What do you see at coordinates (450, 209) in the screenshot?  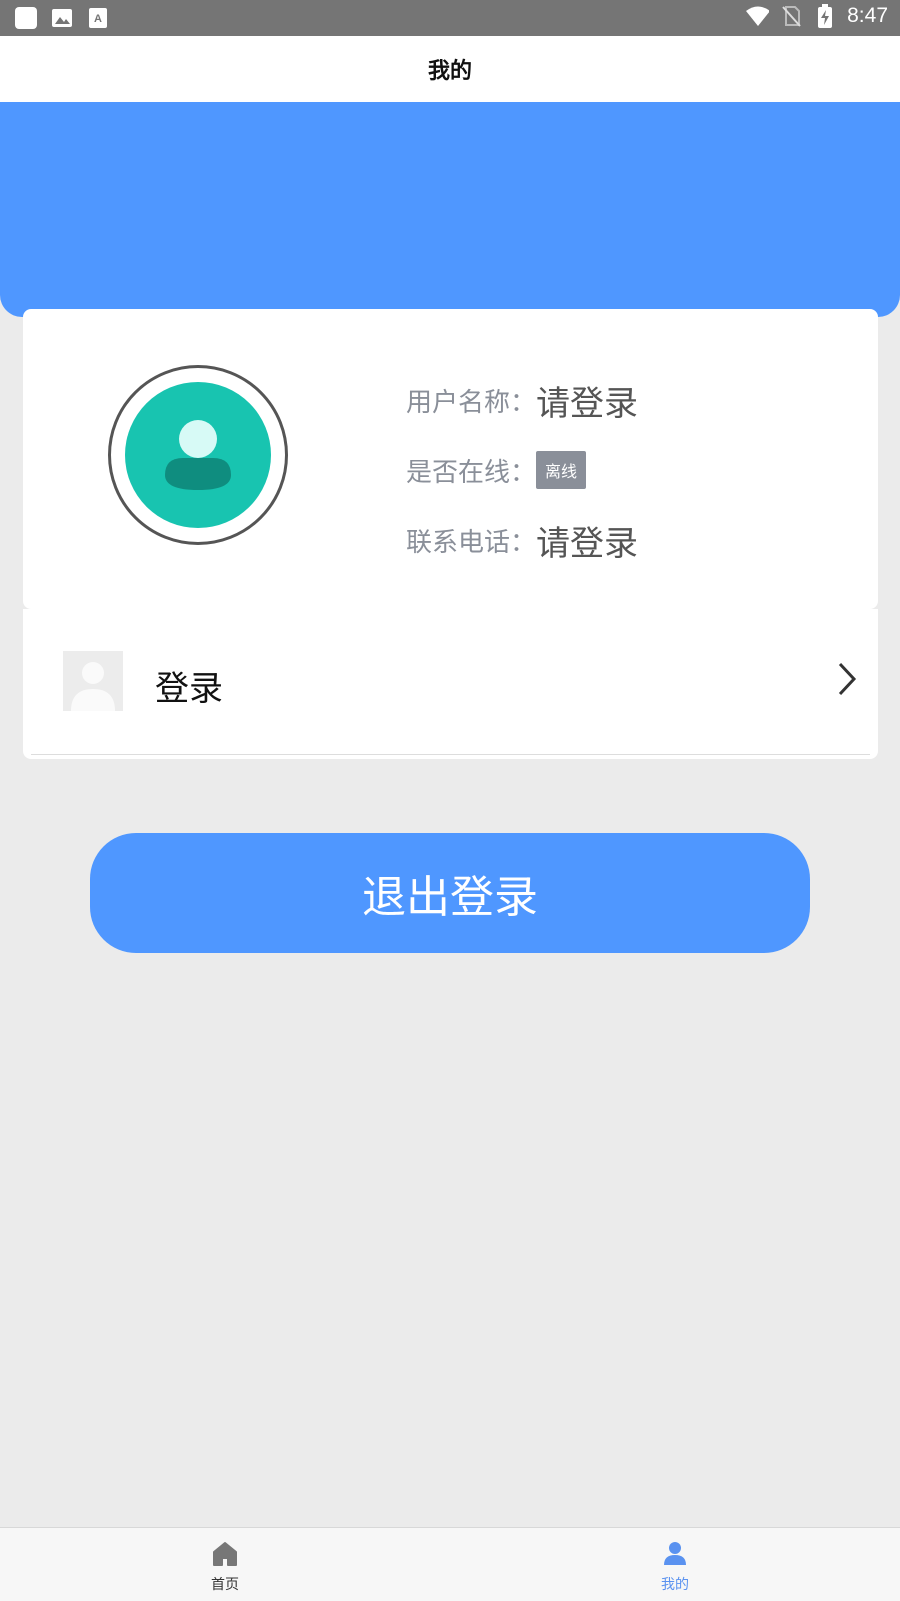 I see `header-banner` at bounding box center [450, 209].